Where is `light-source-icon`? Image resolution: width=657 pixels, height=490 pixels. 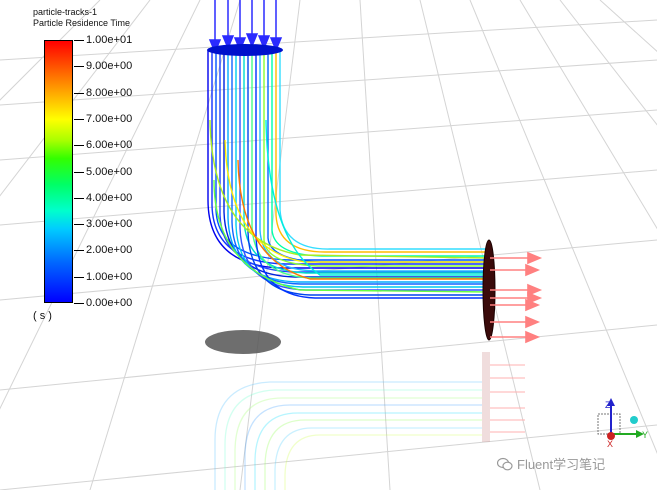
light-source-icon is located at coordinates (634, 420).